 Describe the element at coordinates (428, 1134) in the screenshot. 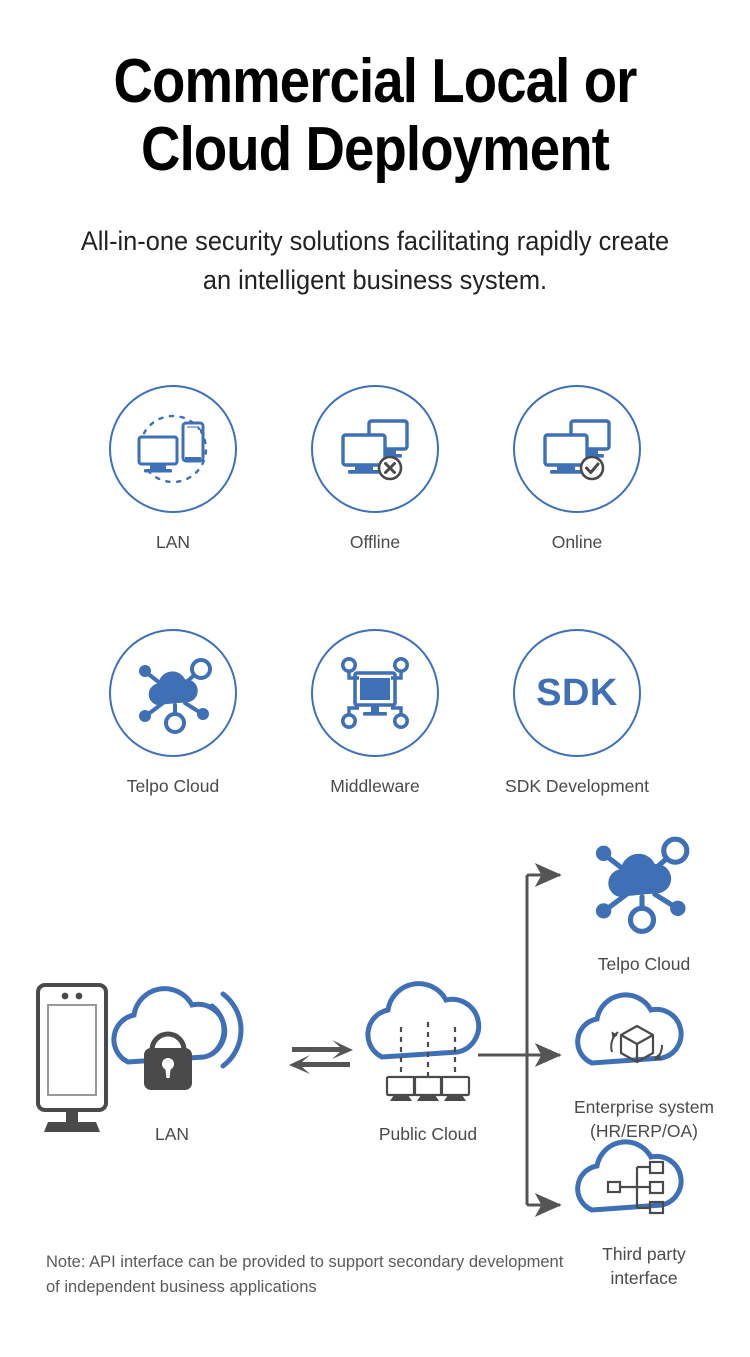

I see `public-cloud-node-label: Public Cloud` at that location.